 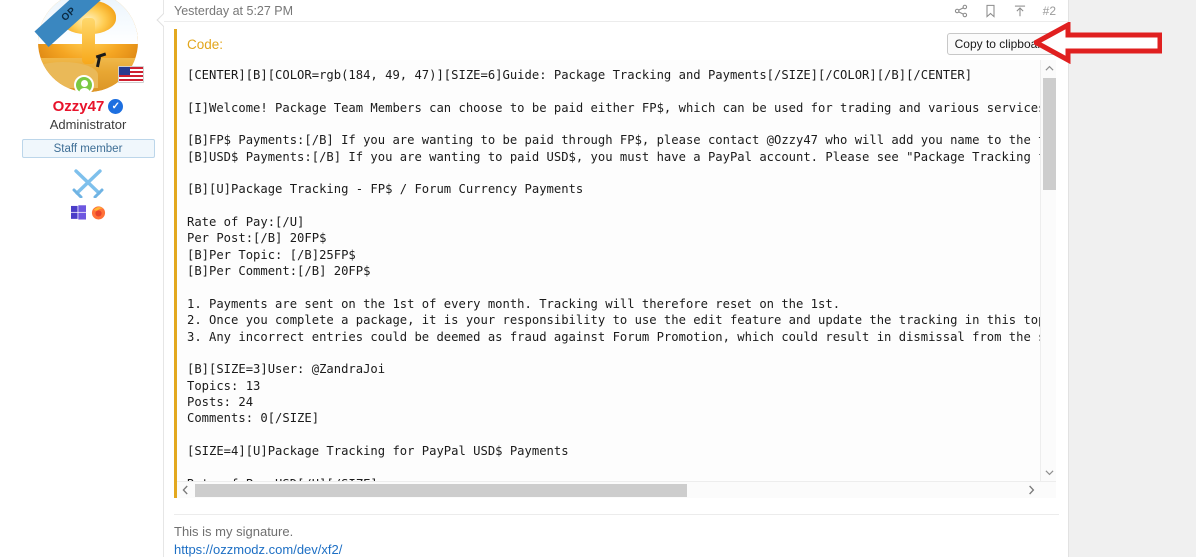 I want to click on author-username: Ozzy47 ✓, so click(x=88, y=106).